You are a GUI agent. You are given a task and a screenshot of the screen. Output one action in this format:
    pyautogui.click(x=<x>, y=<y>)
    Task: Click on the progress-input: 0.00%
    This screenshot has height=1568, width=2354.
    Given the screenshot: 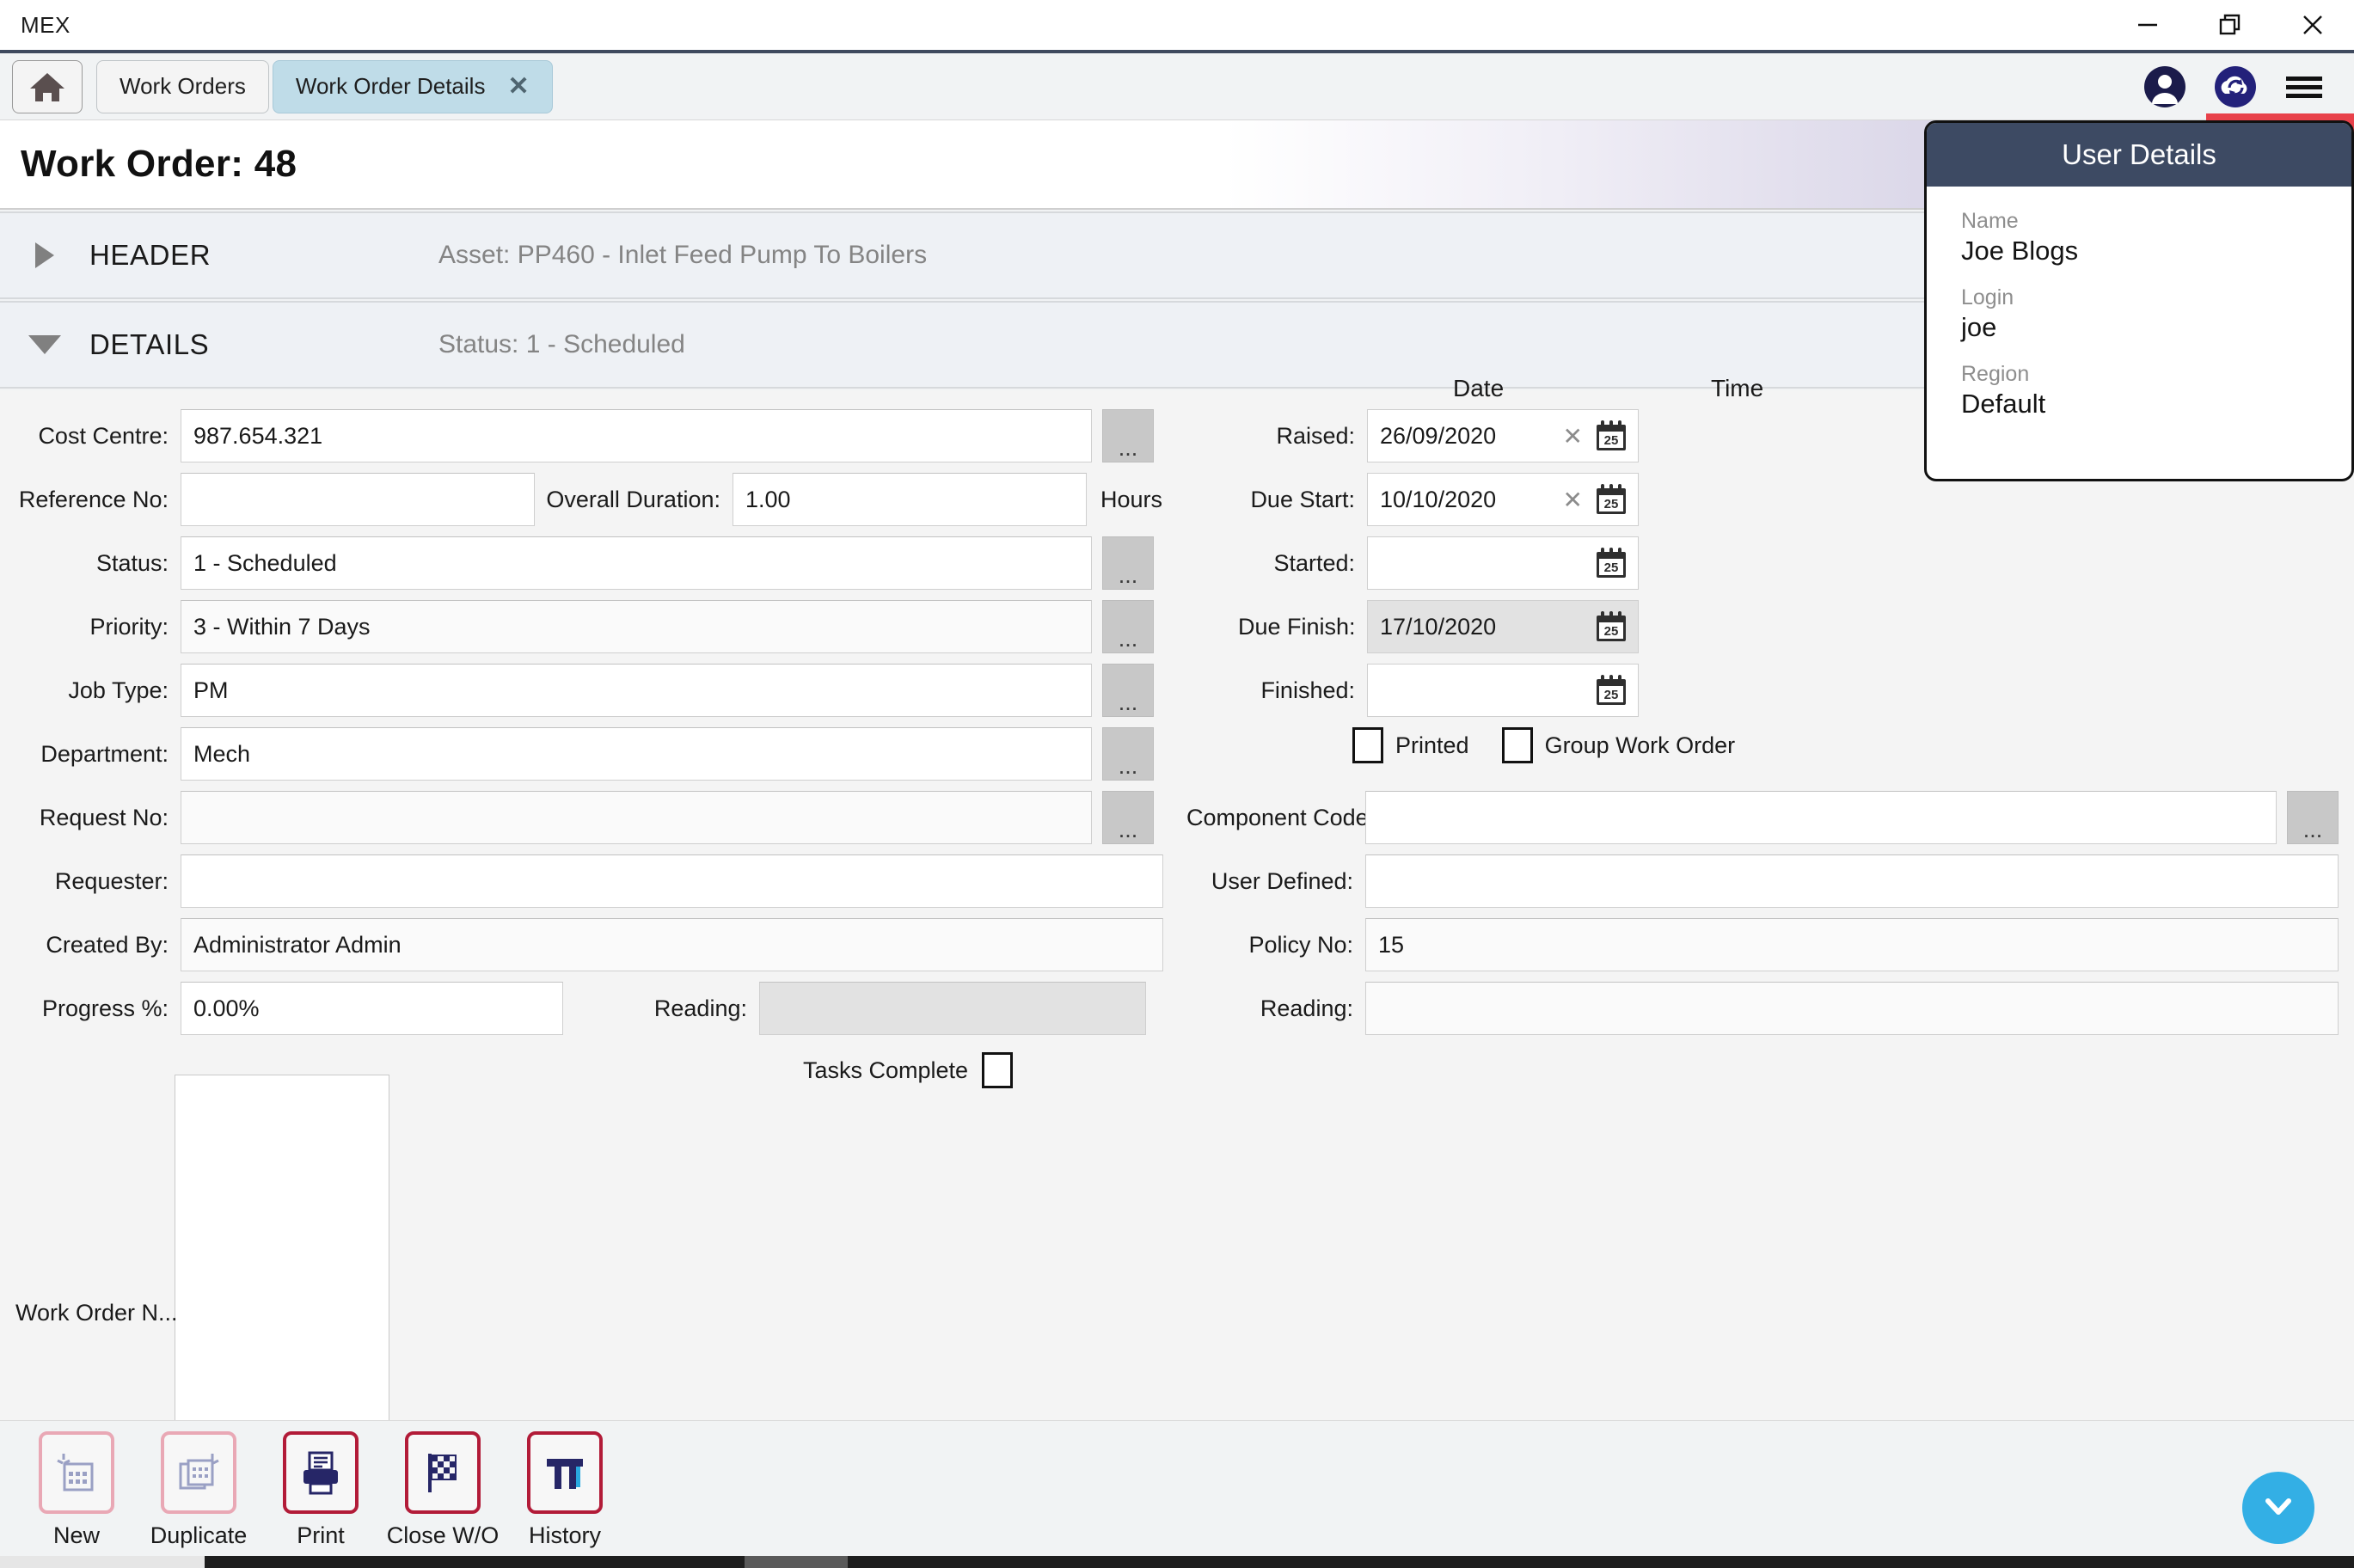 What is the action you would take?
    pyautogui.click(x=372, y=1008)
    